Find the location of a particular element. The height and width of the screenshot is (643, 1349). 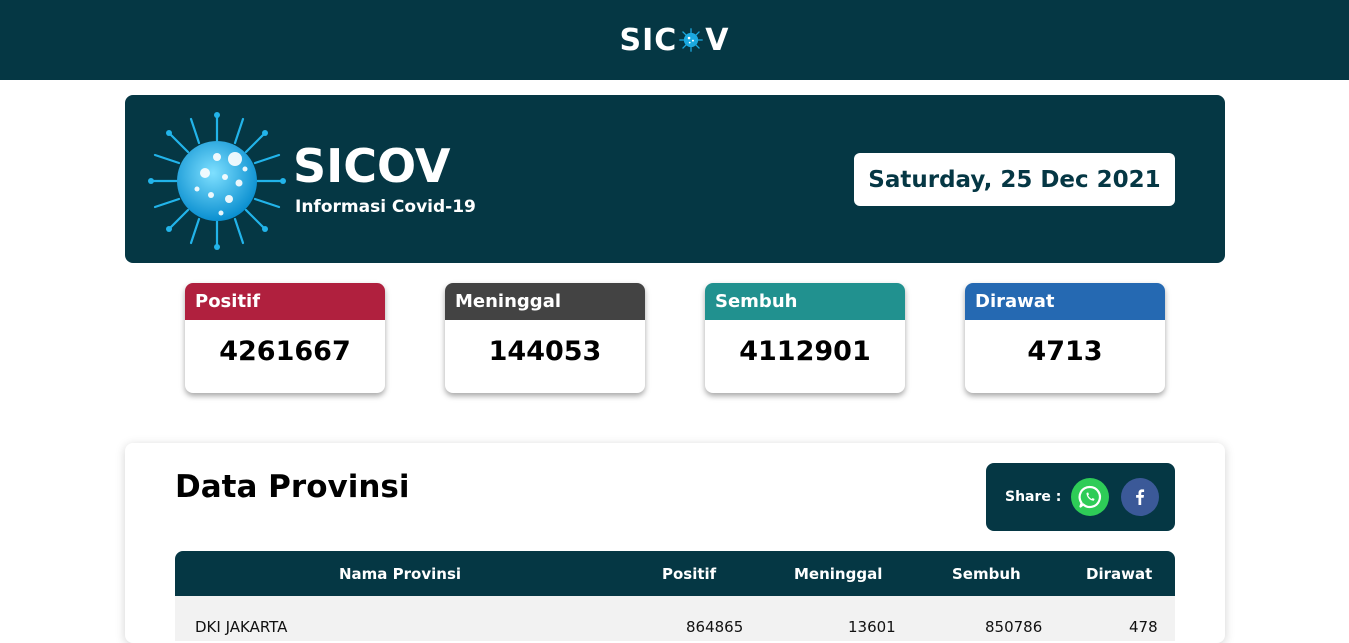

stat-card-sembuh: Sembuh 4112901 is located at coordinates (805, 338).